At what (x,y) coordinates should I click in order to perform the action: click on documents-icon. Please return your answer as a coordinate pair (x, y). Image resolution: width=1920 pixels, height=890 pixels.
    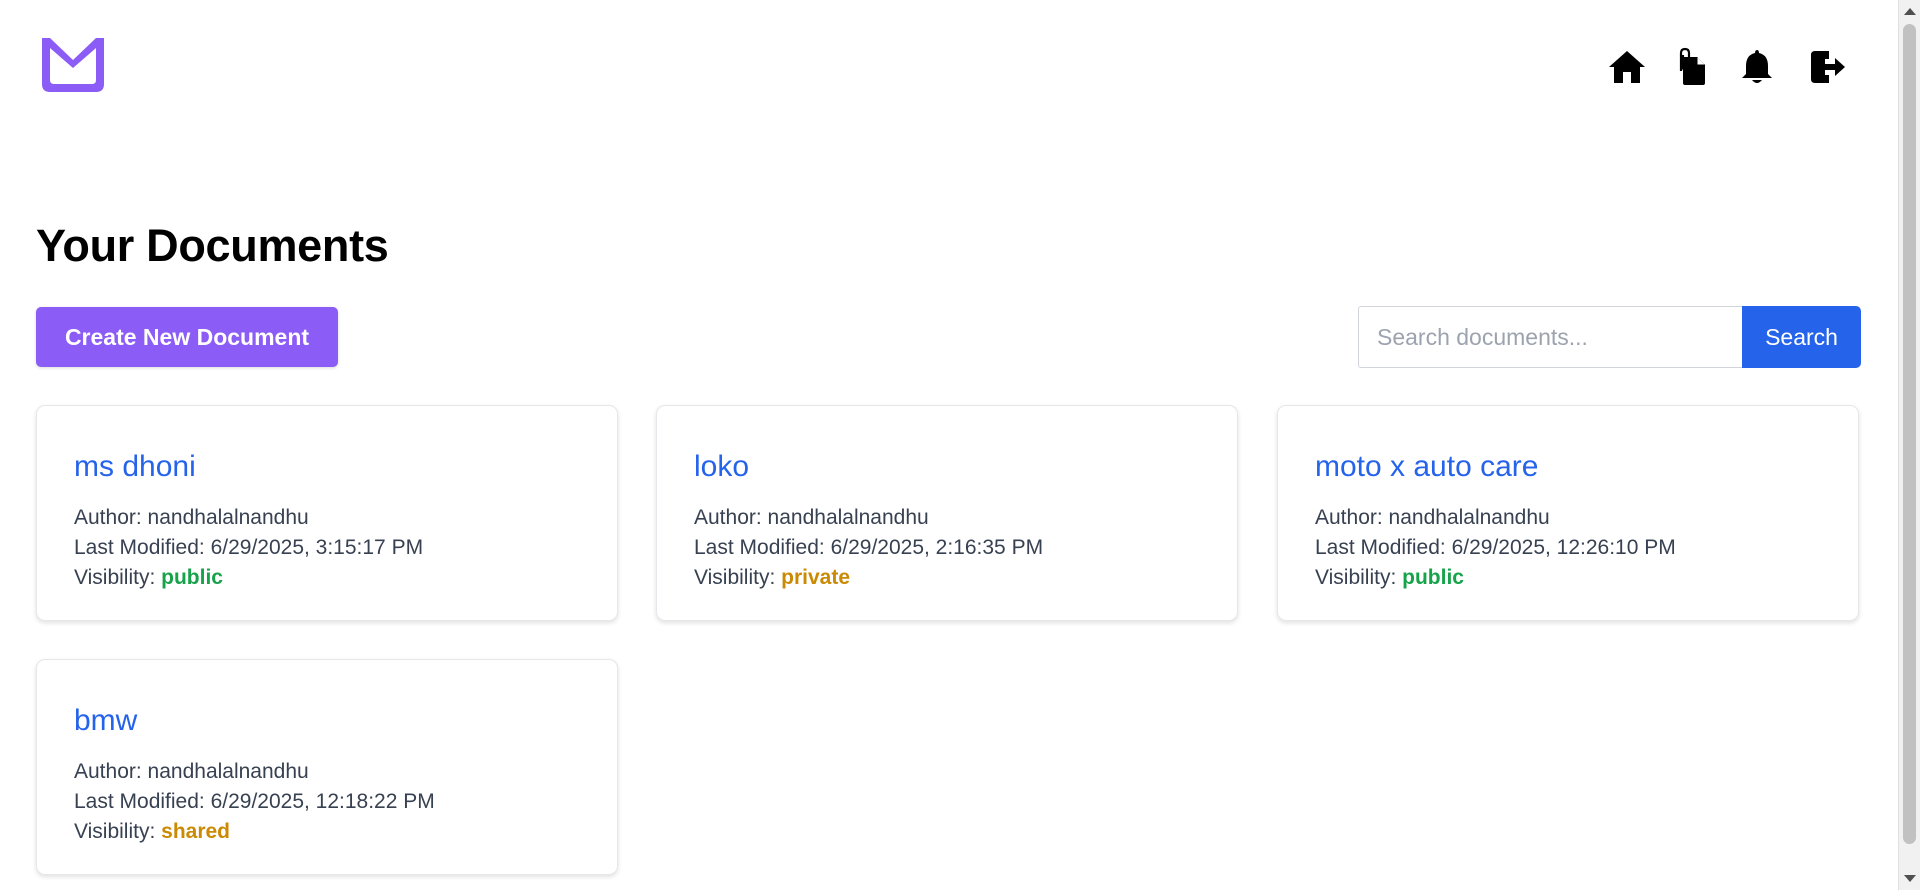
    Looking at the image, I should click on (1693, 67).